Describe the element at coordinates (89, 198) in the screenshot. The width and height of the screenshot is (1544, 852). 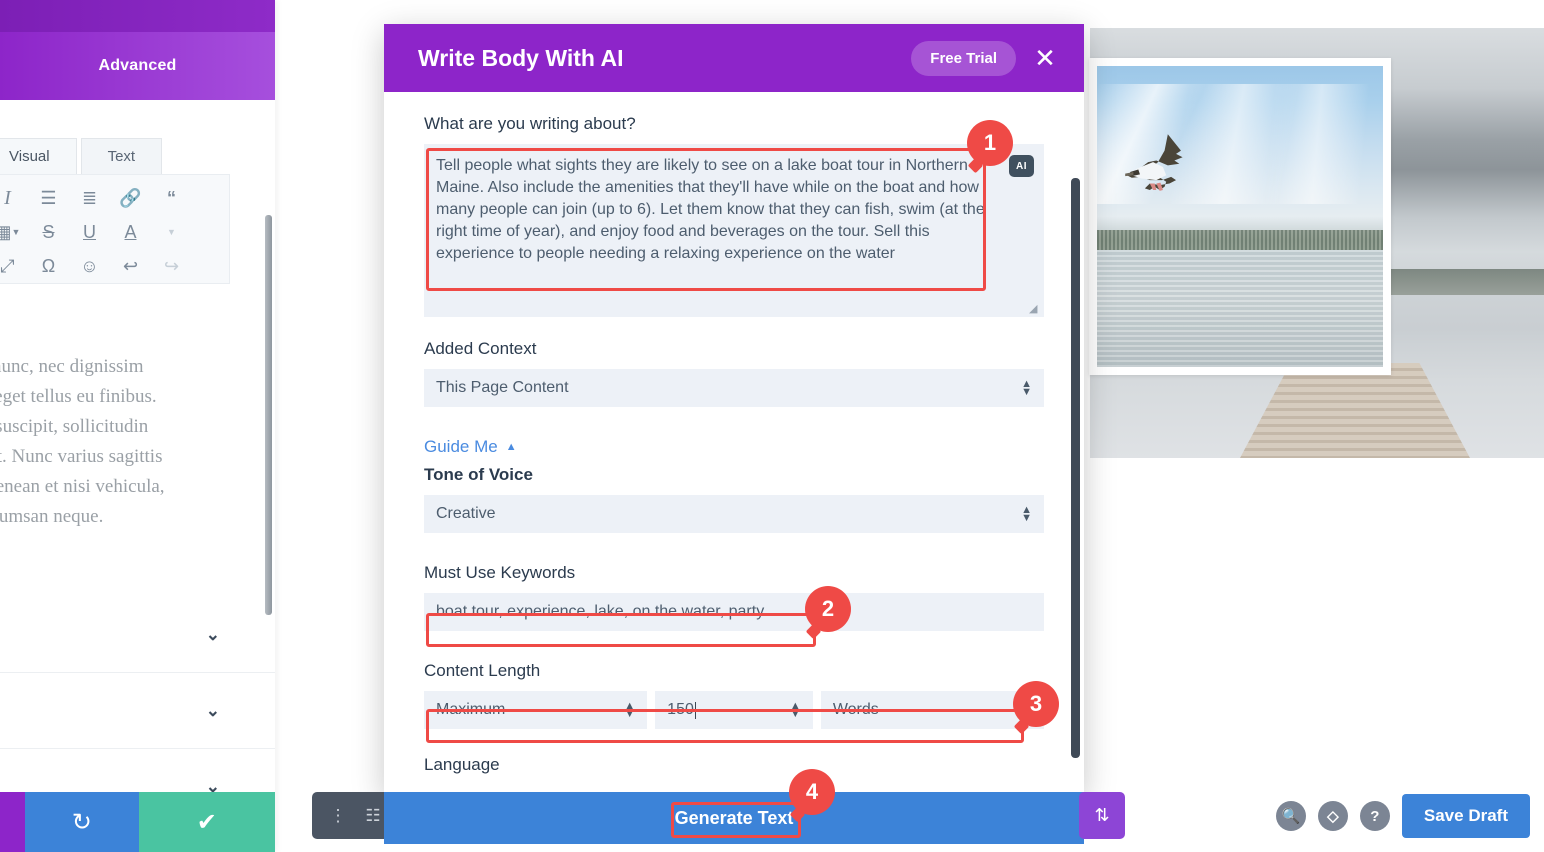
I see `numbered-list-icon: ≣` at that location.